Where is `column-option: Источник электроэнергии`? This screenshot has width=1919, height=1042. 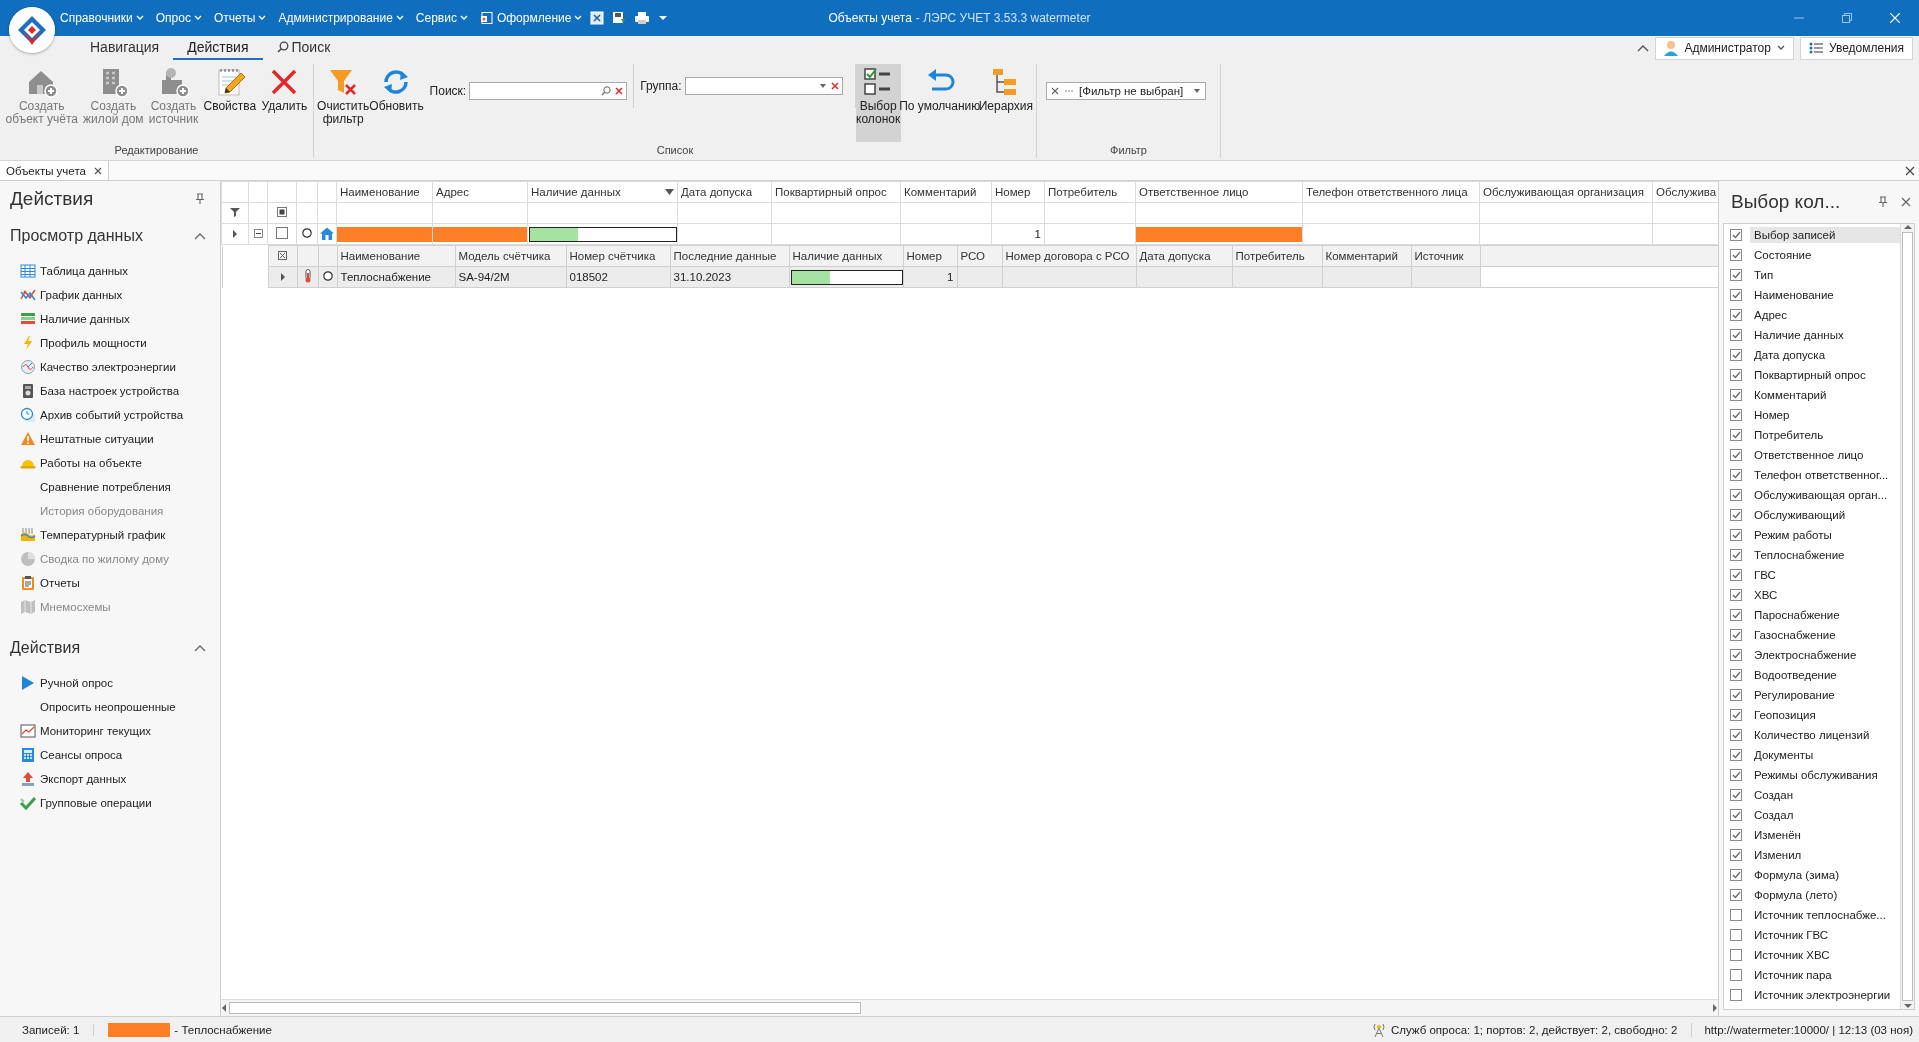 column-option: Источник электроэнергии is located at coordinates (1812, 995).